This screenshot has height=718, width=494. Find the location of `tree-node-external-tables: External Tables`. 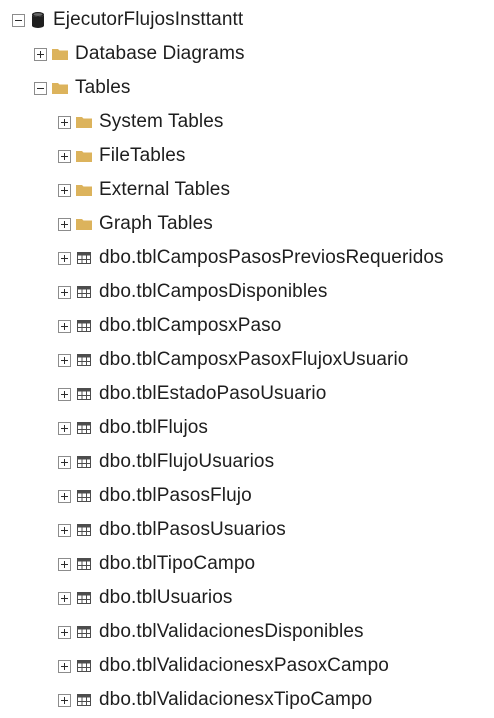

tree-node-external-tables: External Tables is located at coordinates (144, 190).